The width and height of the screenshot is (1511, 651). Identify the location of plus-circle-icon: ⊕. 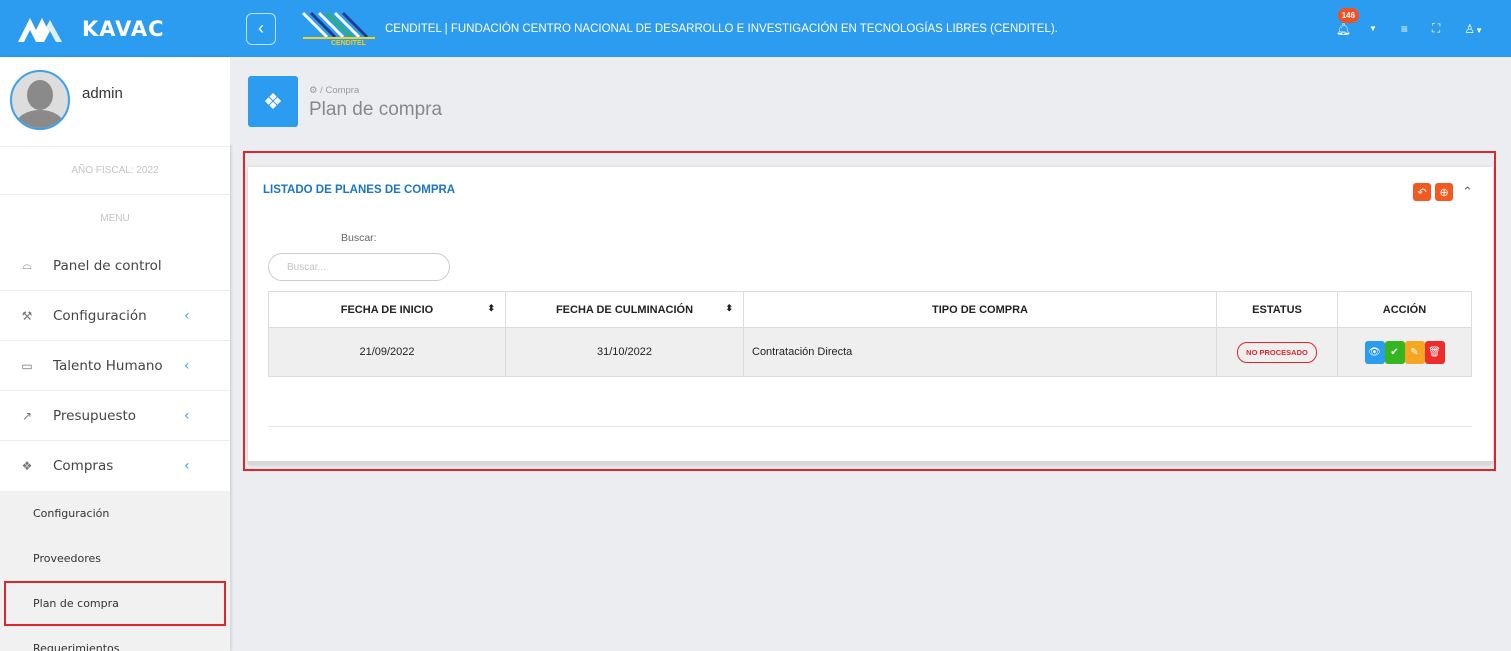
(1444, 192).